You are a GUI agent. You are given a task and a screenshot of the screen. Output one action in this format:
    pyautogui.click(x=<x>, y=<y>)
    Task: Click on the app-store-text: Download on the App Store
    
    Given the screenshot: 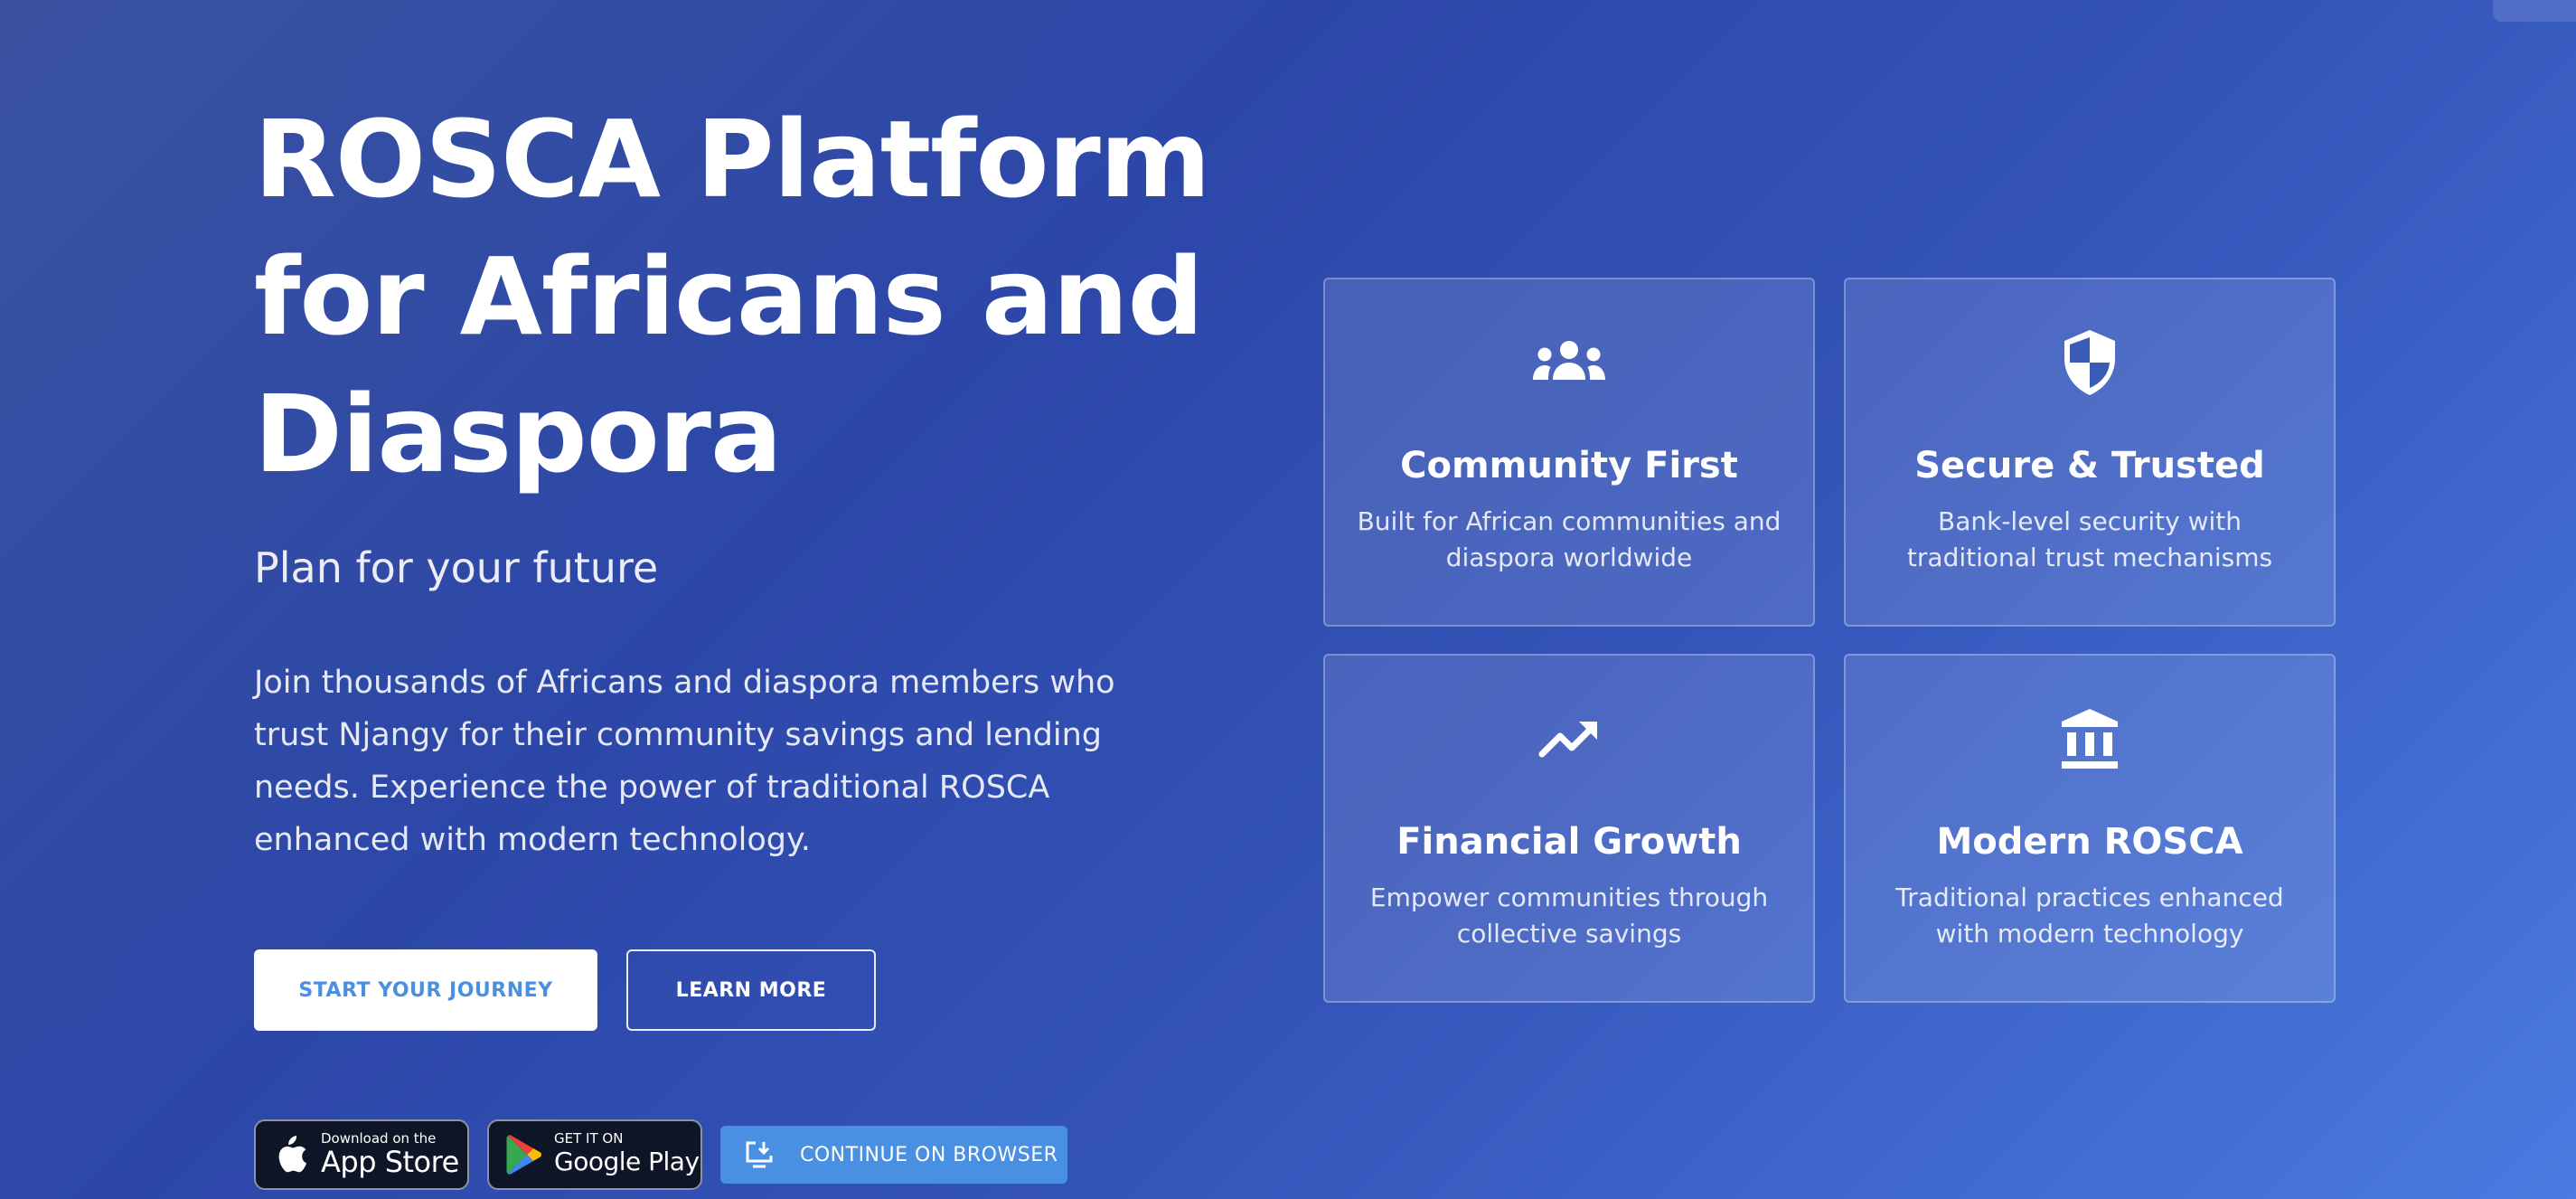 What is the action you would take?
    pyautogui.click(x=390, y=1154)
    